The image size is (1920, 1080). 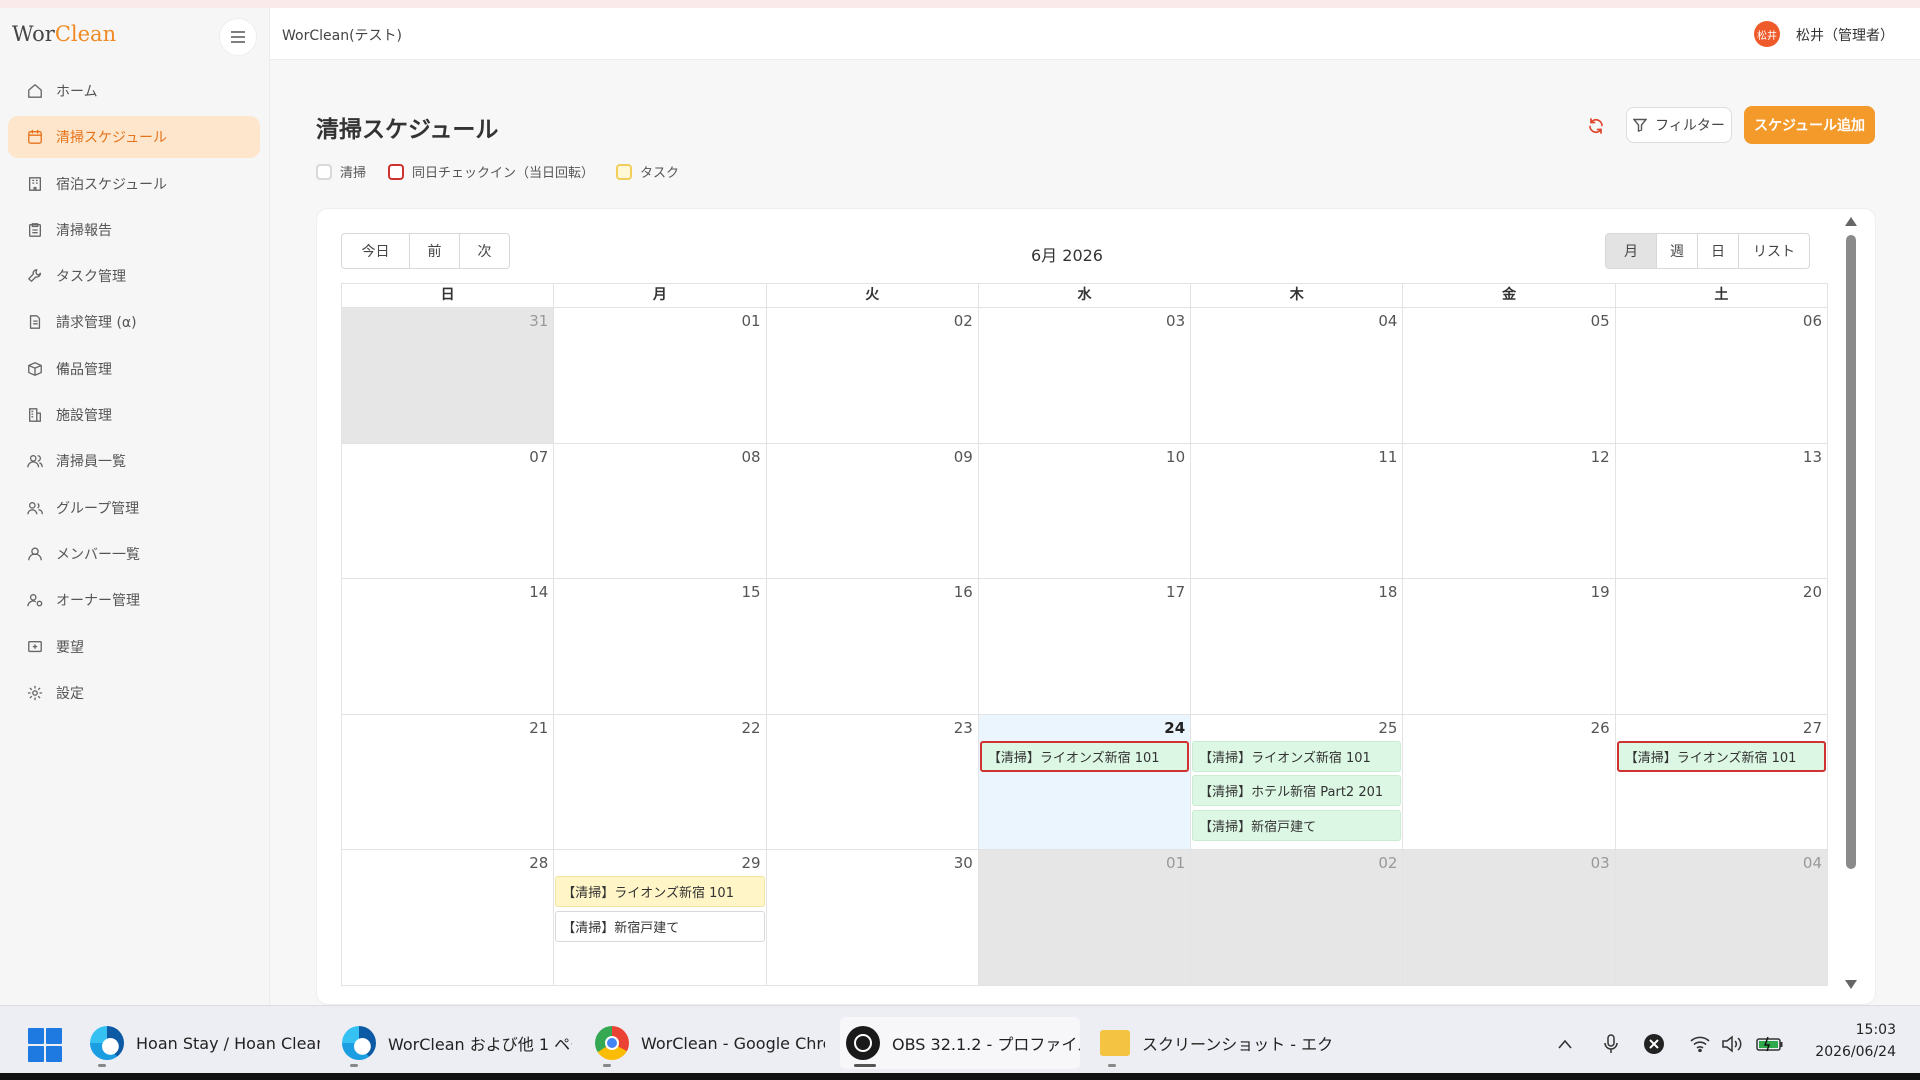 I want to click on sidebar-item-6: 備品管理, so click(x=134, y=369).